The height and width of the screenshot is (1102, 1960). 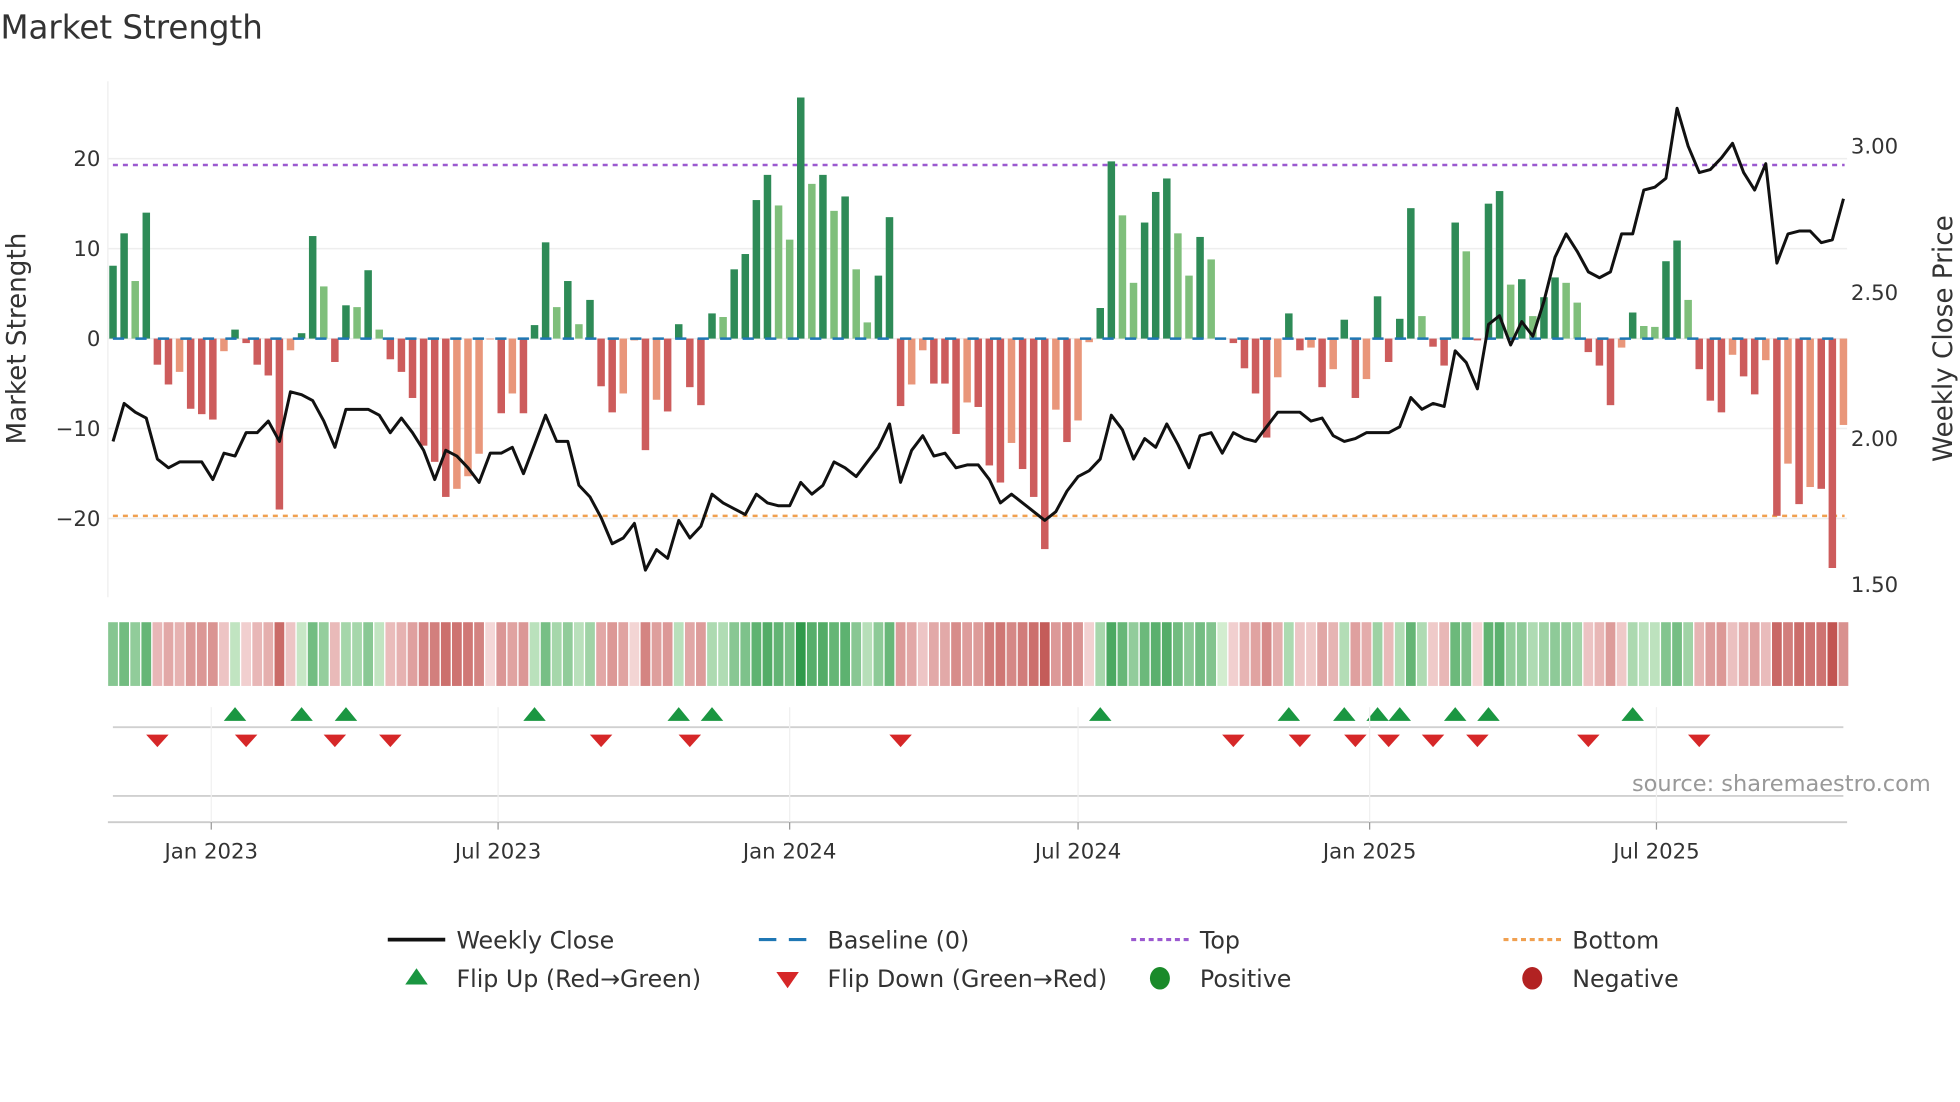 I want to click on y-tick-label: −20, so click(x=78, y=519).